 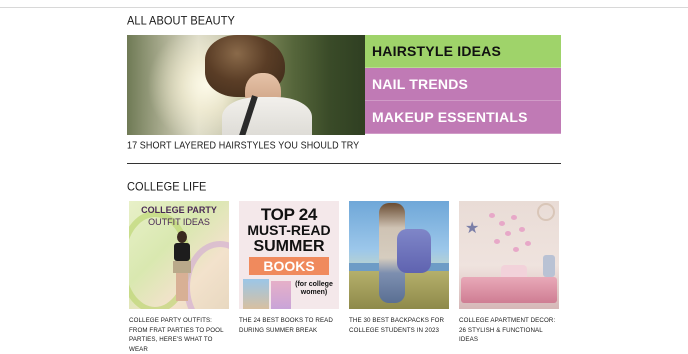 What do you see at coordinates (179, 210) in the screenshot?
I see `thumbnail-text: COLLEGE PARTY` at bounding box center [179, 210].